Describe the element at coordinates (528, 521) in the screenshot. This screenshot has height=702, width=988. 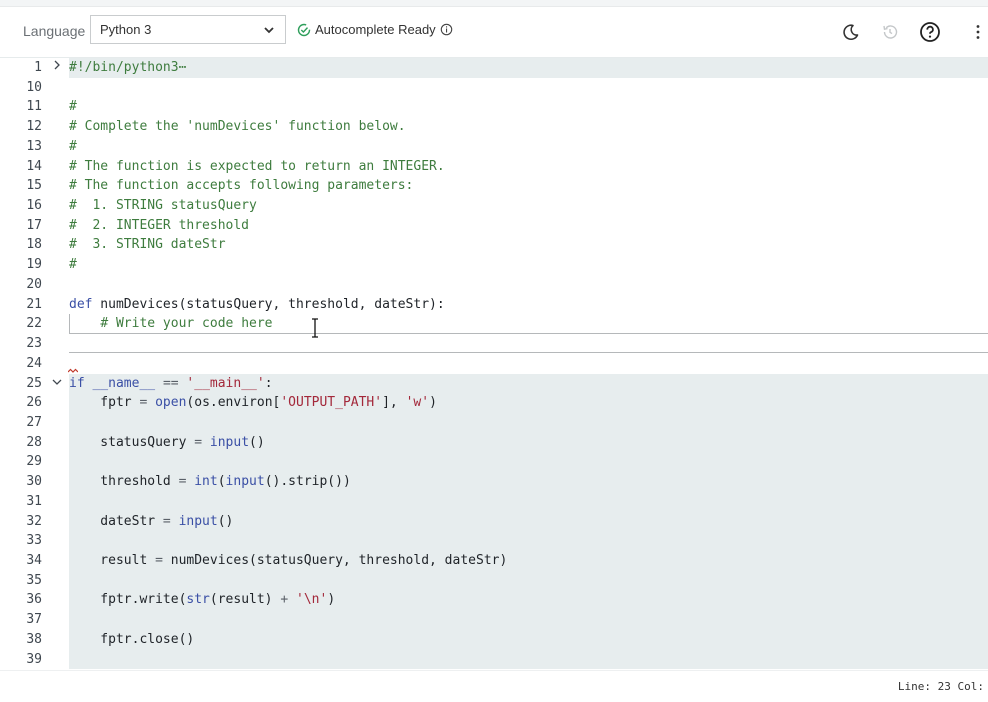
I see `code-text: dateStr = input()` at that location.